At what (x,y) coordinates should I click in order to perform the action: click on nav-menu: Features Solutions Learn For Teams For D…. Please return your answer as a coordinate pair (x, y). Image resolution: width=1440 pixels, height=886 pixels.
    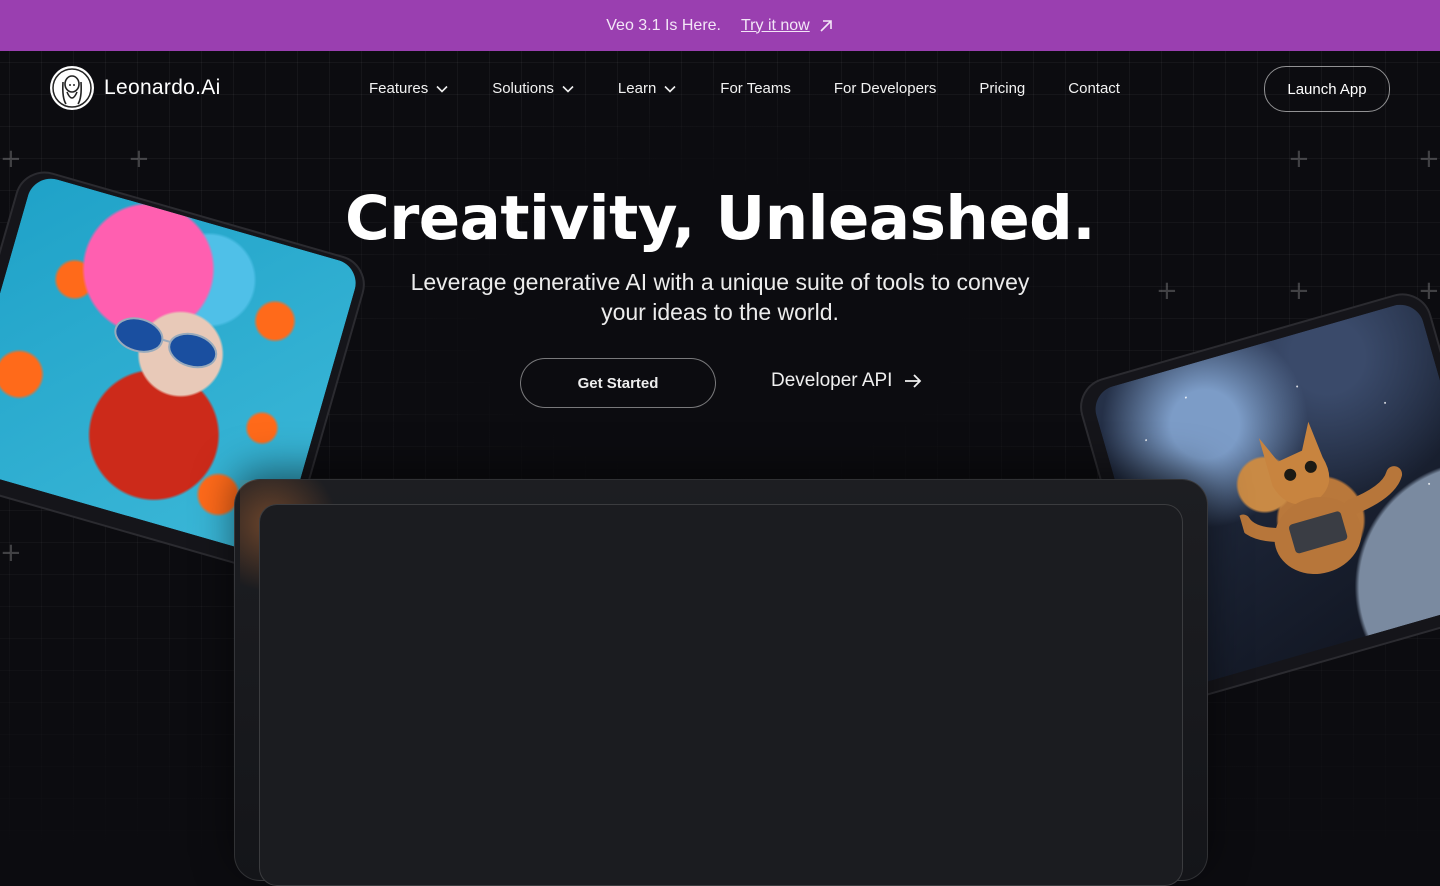
    Looking at the image, I should click on (744, 88).